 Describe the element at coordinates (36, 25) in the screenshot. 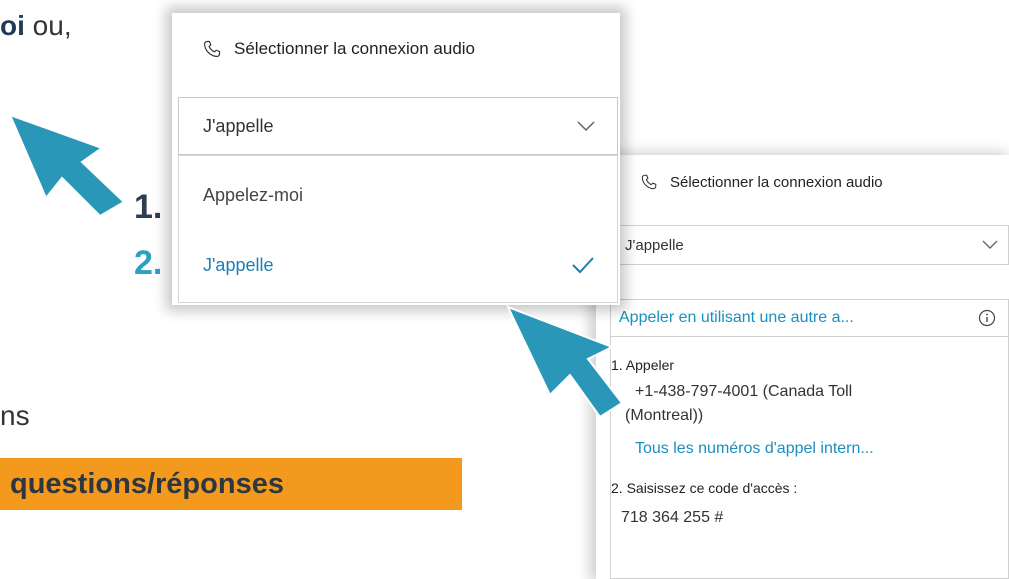

I see `slide-text-top: oi ou,` at that location.